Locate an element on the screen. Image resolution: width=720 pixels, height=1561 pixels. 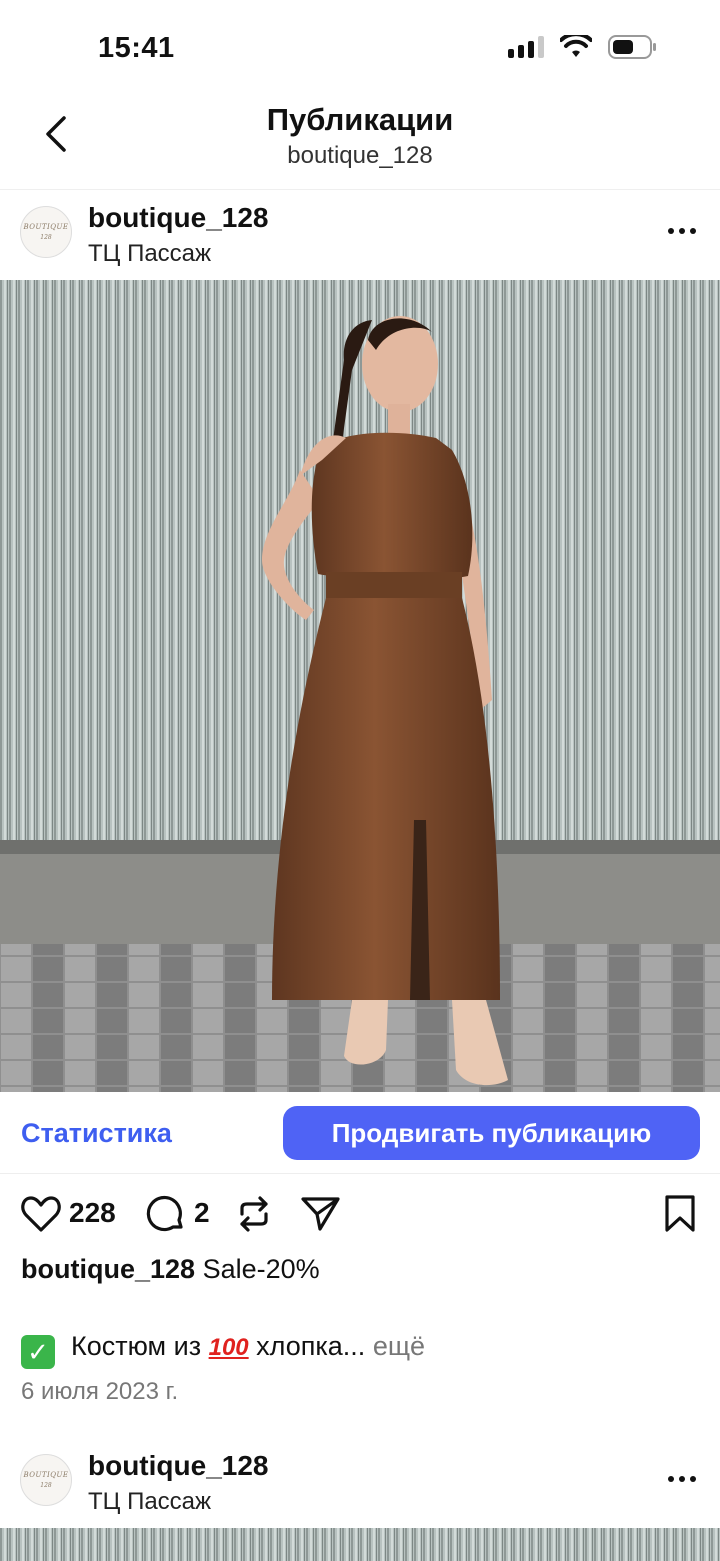
bookmark-icon is located at coordinates (680, 1214).